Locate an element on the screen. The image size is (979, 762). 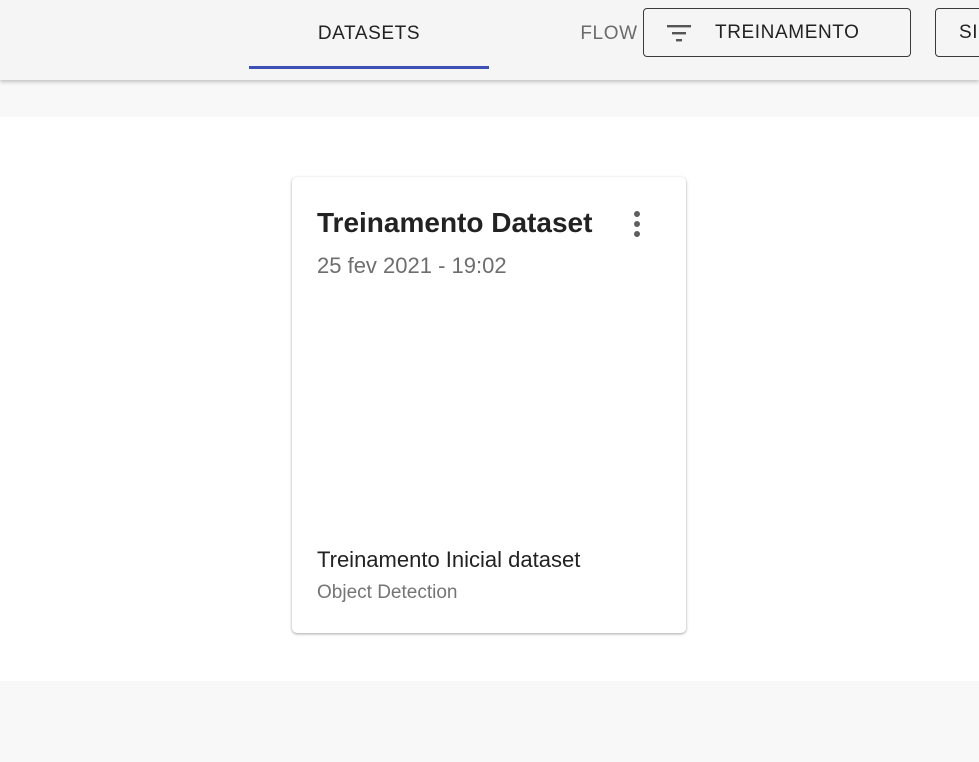
project-filter-button: TREINAMENTO is located at coordinates (777, 32).